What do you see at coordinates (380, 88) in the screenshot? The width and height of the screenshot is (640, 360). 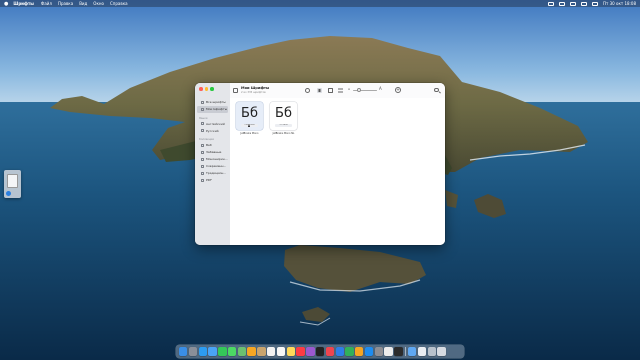 I see `large-size-icon: A` at bounding box center [380, 88].